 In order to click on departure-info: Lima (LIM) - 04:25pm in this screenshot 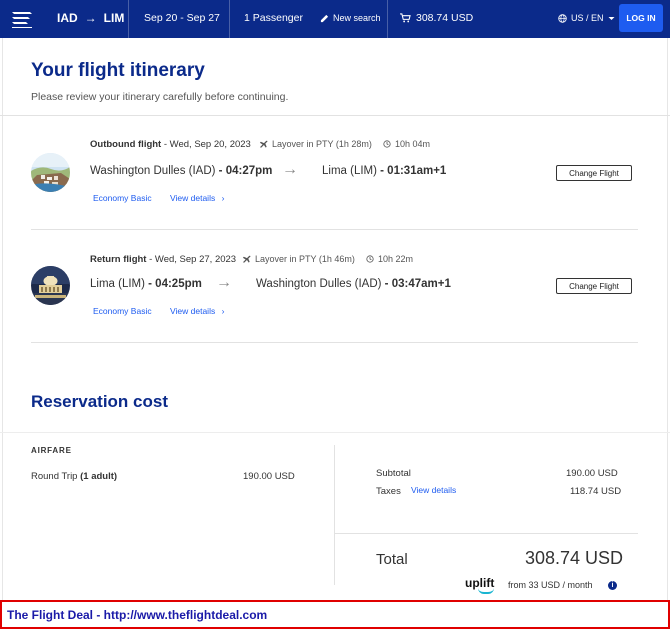, I will do `click(146, 284)`.